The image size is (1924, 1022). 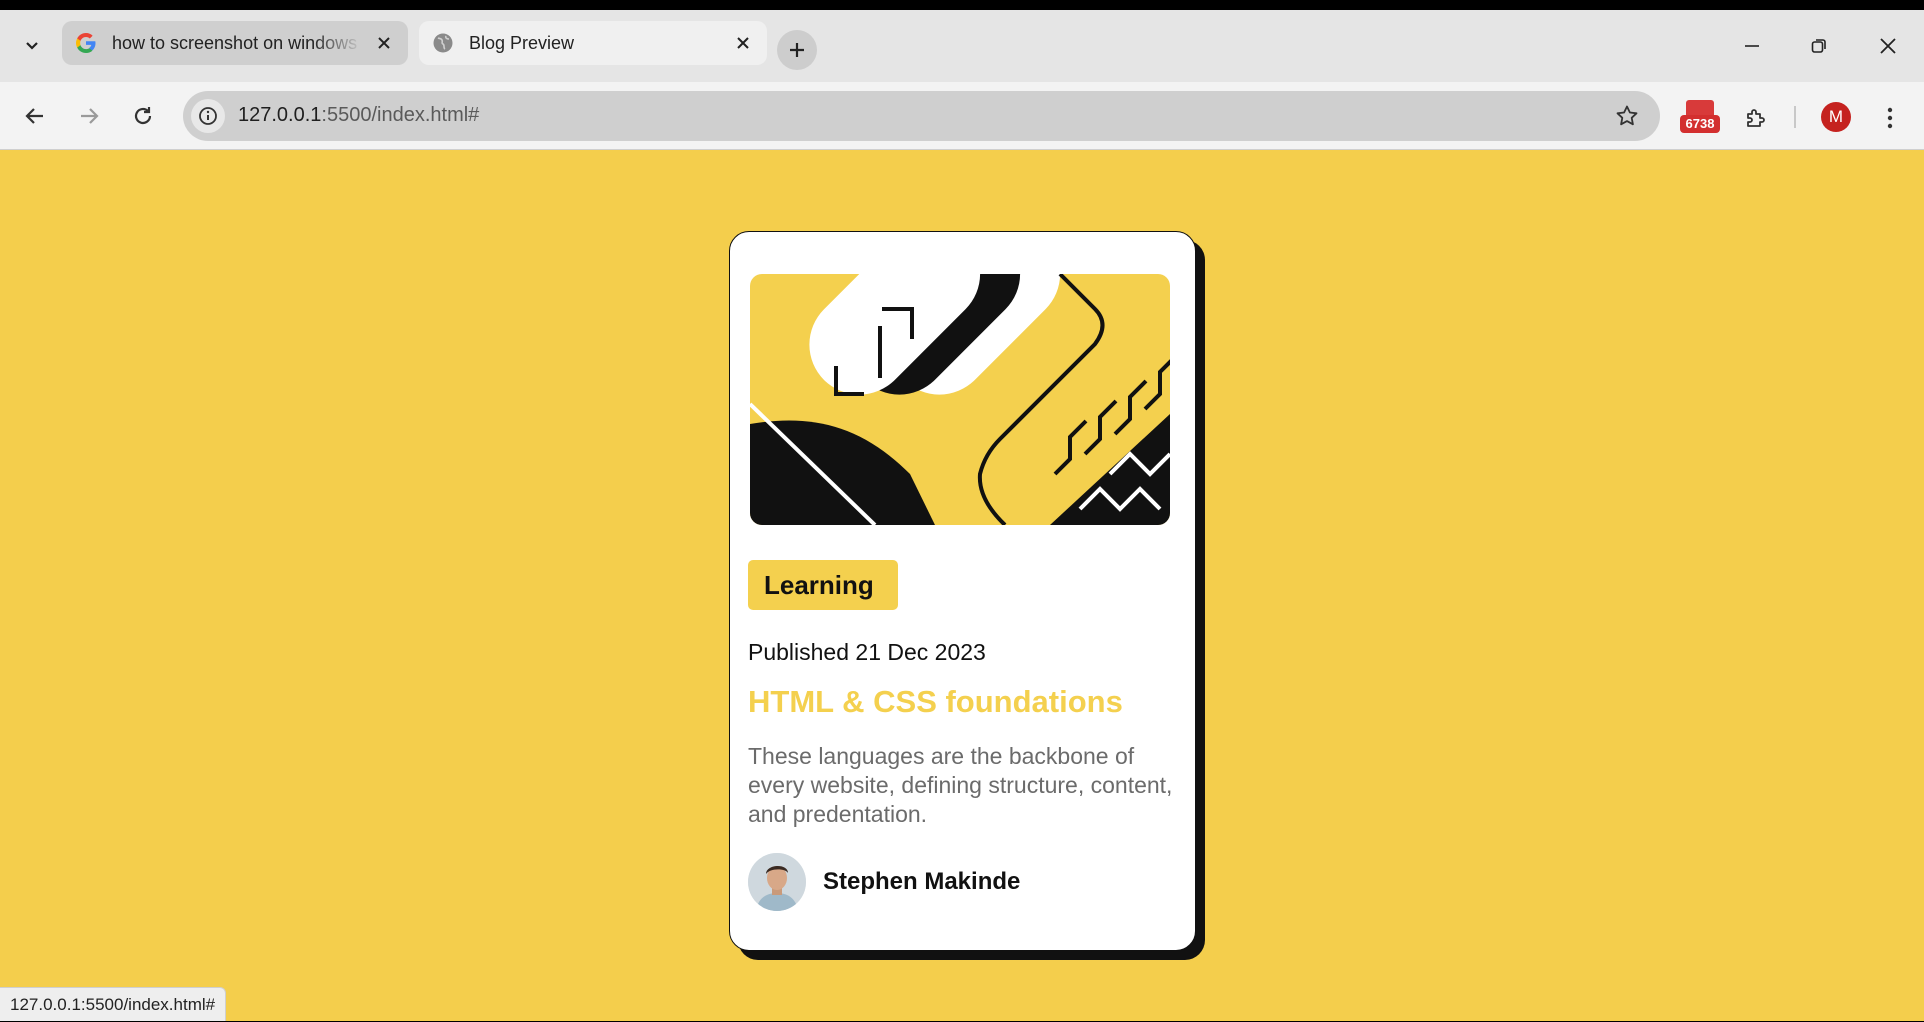 I want to click on minimize-icon, so click(x=1752, y=46).